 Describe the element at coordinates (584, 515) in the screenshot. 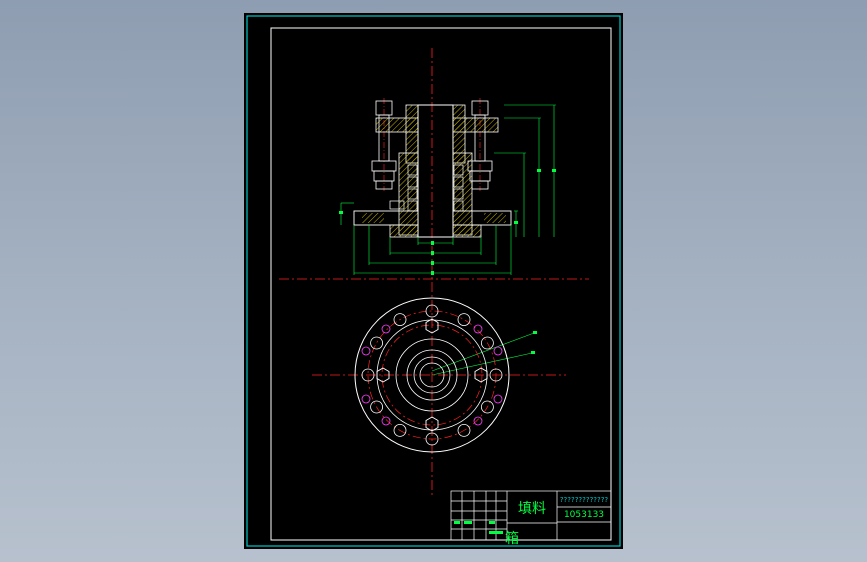

I see `drawing-number: 1053133` at that location.